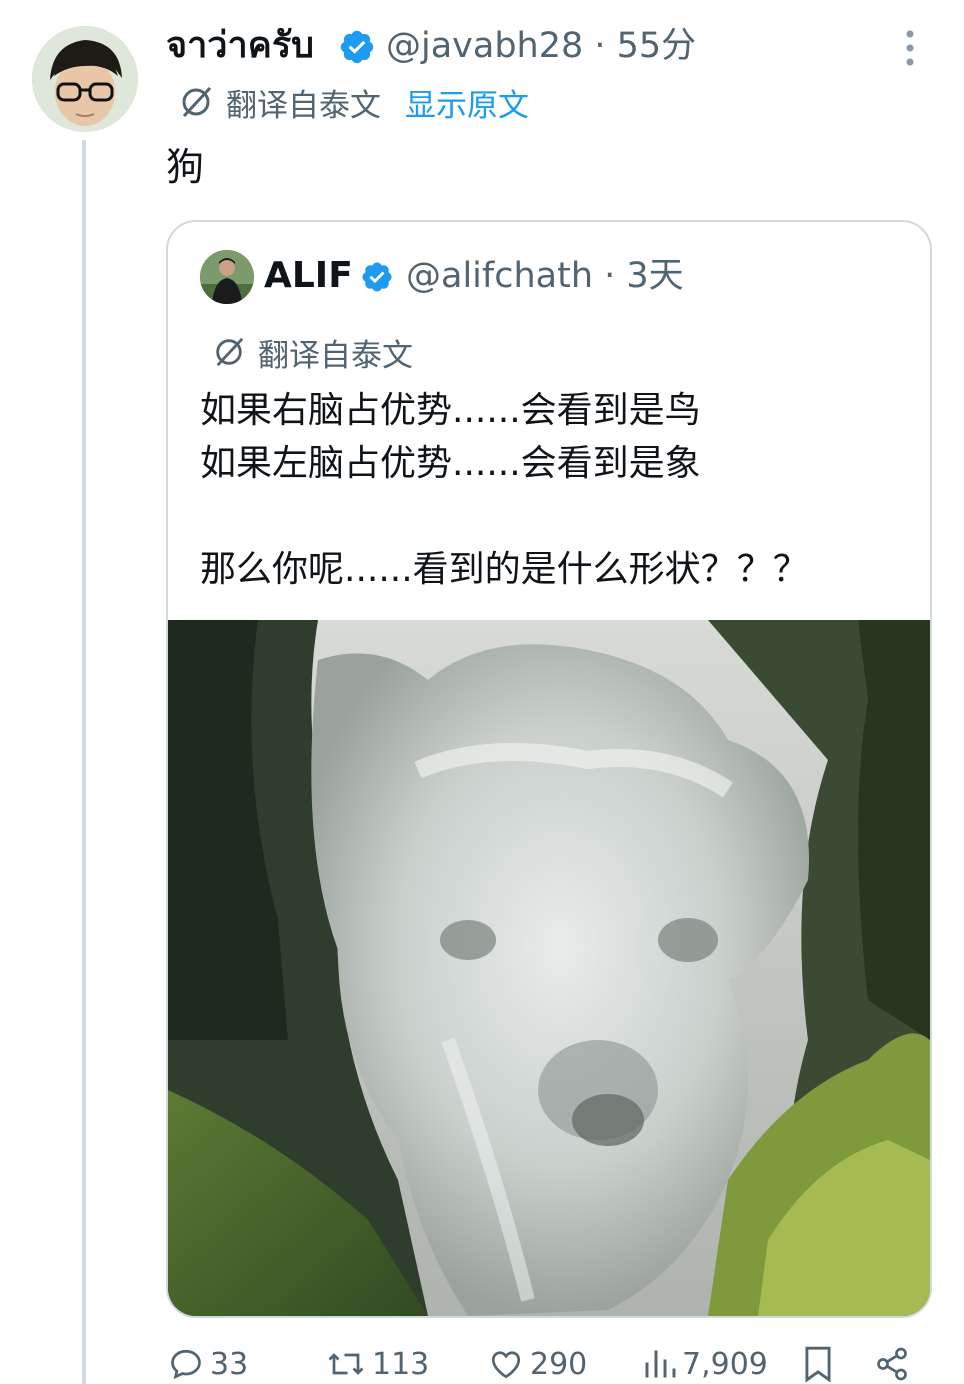 This screenshot has height=1384, width=964. What do you see at coordinates (308, 276) in the screenshot?
I see `quoted-author-name: ALIF` at bounding box center [308, 276].